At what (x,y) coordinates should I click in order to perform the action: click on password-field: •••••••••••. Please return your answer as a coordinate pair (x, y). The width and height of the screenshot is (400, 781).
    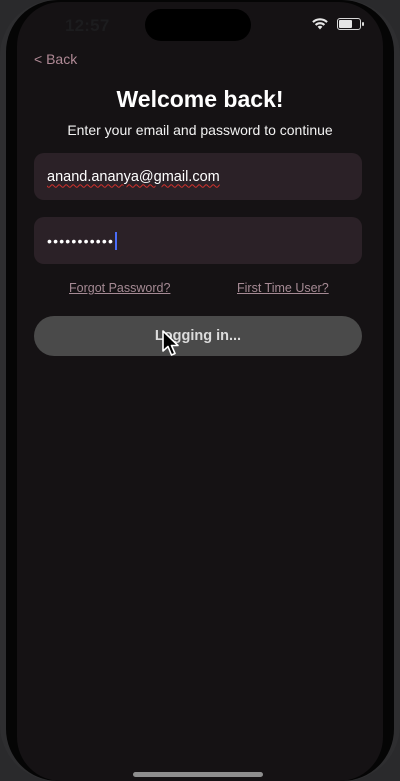
    Looking at the image, I should click on (198, 240).